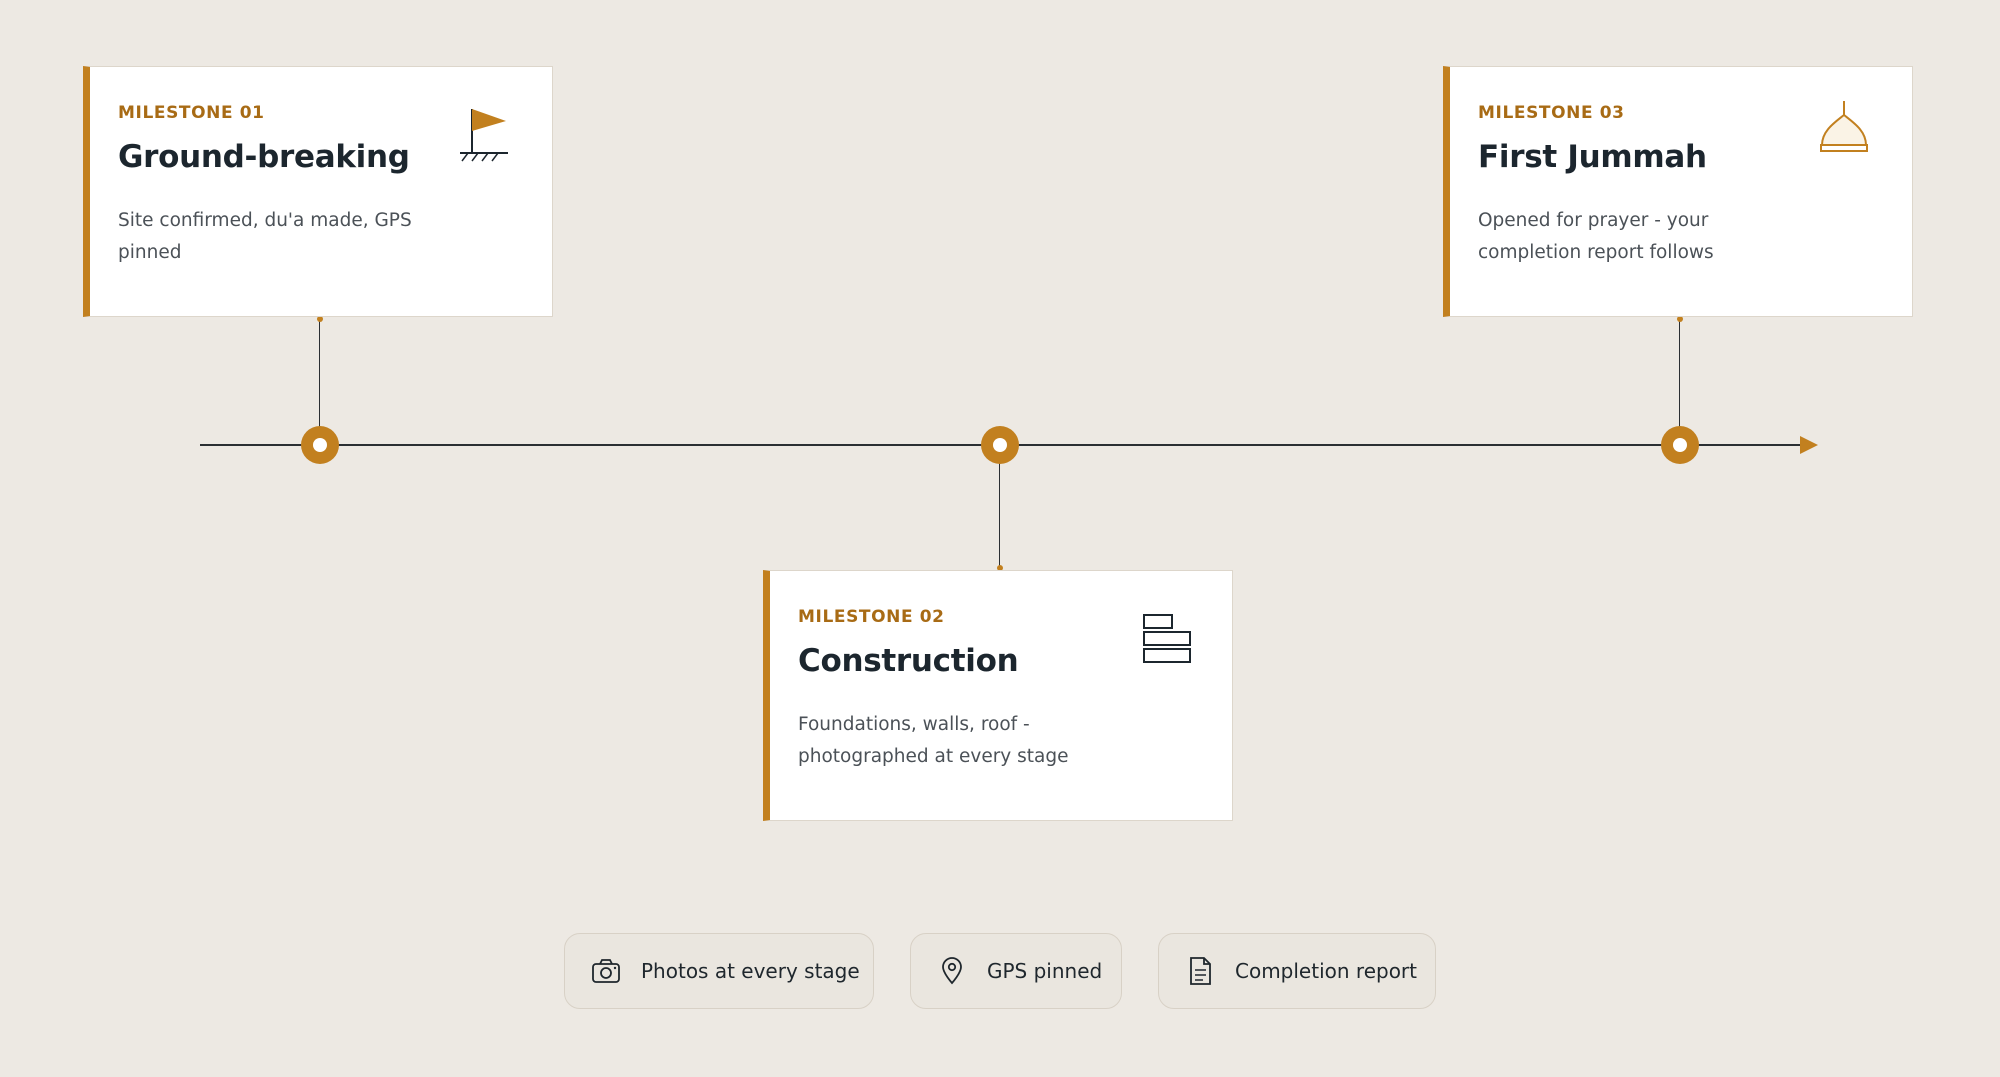  What do you see at coordinates (1809, 445) in the screenshot?
I see `timeline-arrow-head` at bounding box center [1809, 445].